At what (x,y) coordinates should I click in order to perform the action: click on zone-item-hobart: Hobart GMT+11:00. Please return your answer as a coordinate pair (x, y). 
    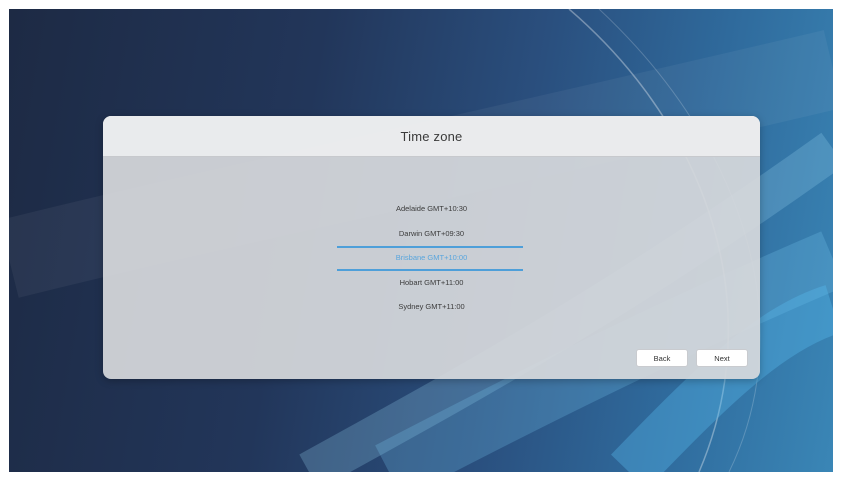
    Looking at the image, I should click on (431, 283).